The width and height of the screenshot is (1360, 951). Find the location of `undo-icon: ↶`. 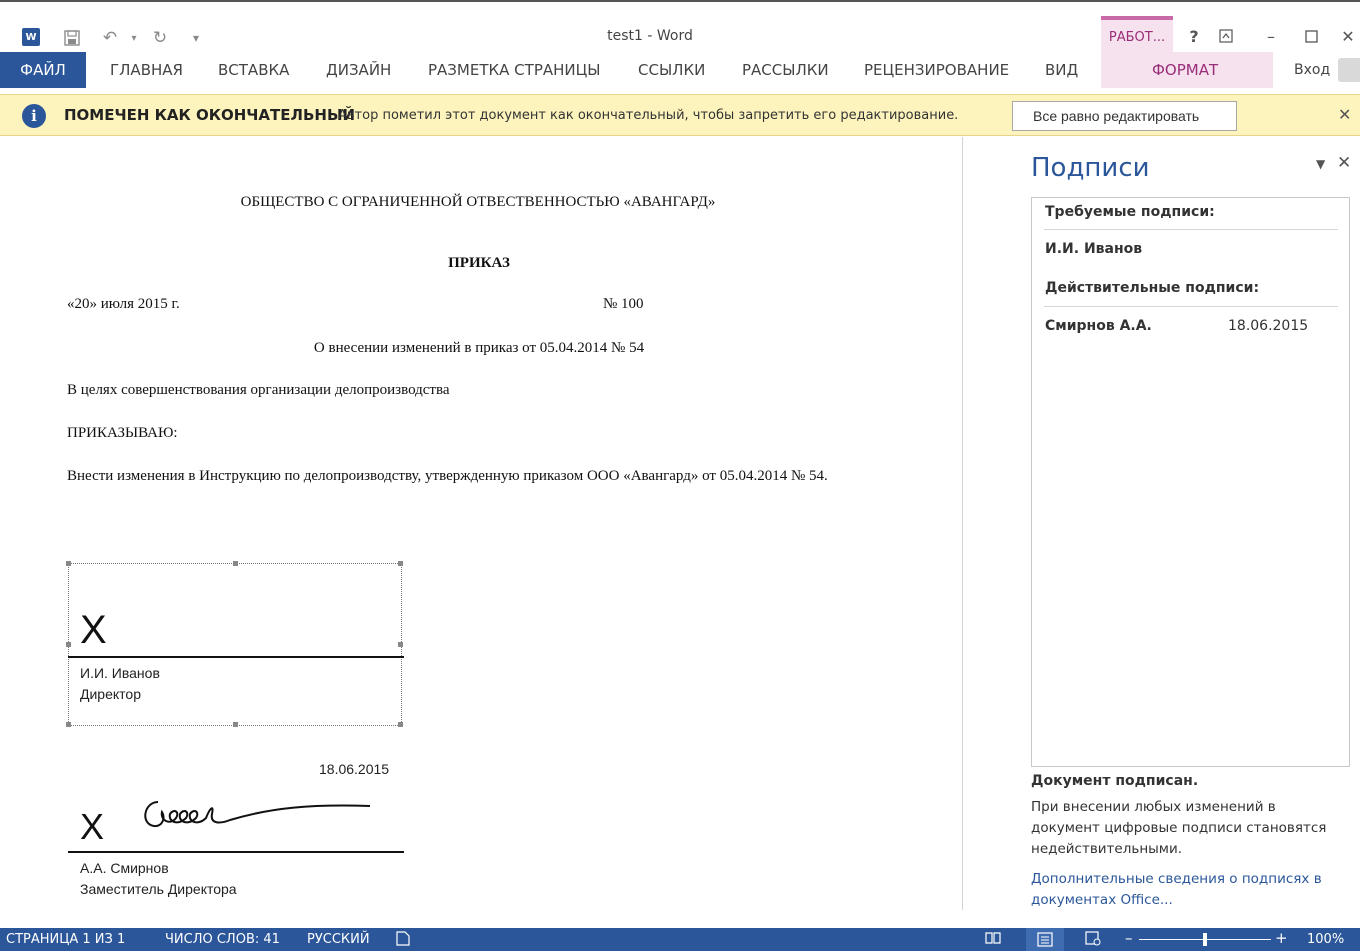

undo-icon: ↶ is located at coordinates (110, 38).